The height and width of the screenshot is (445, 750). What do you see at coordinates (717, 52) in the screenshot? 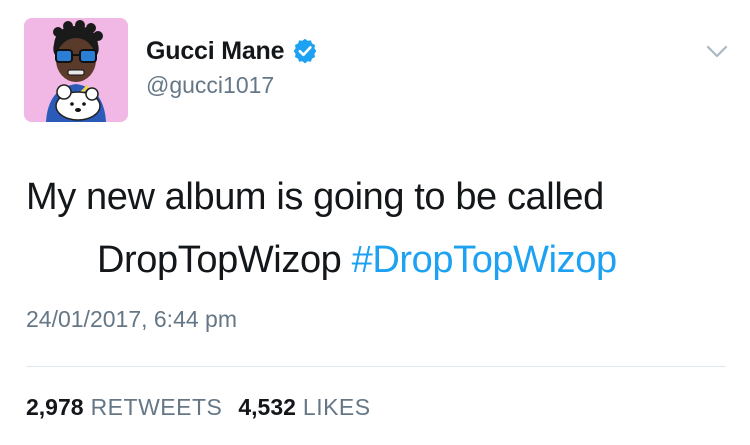
I see `chevron-down-icon` at bounding box center [717, 52].